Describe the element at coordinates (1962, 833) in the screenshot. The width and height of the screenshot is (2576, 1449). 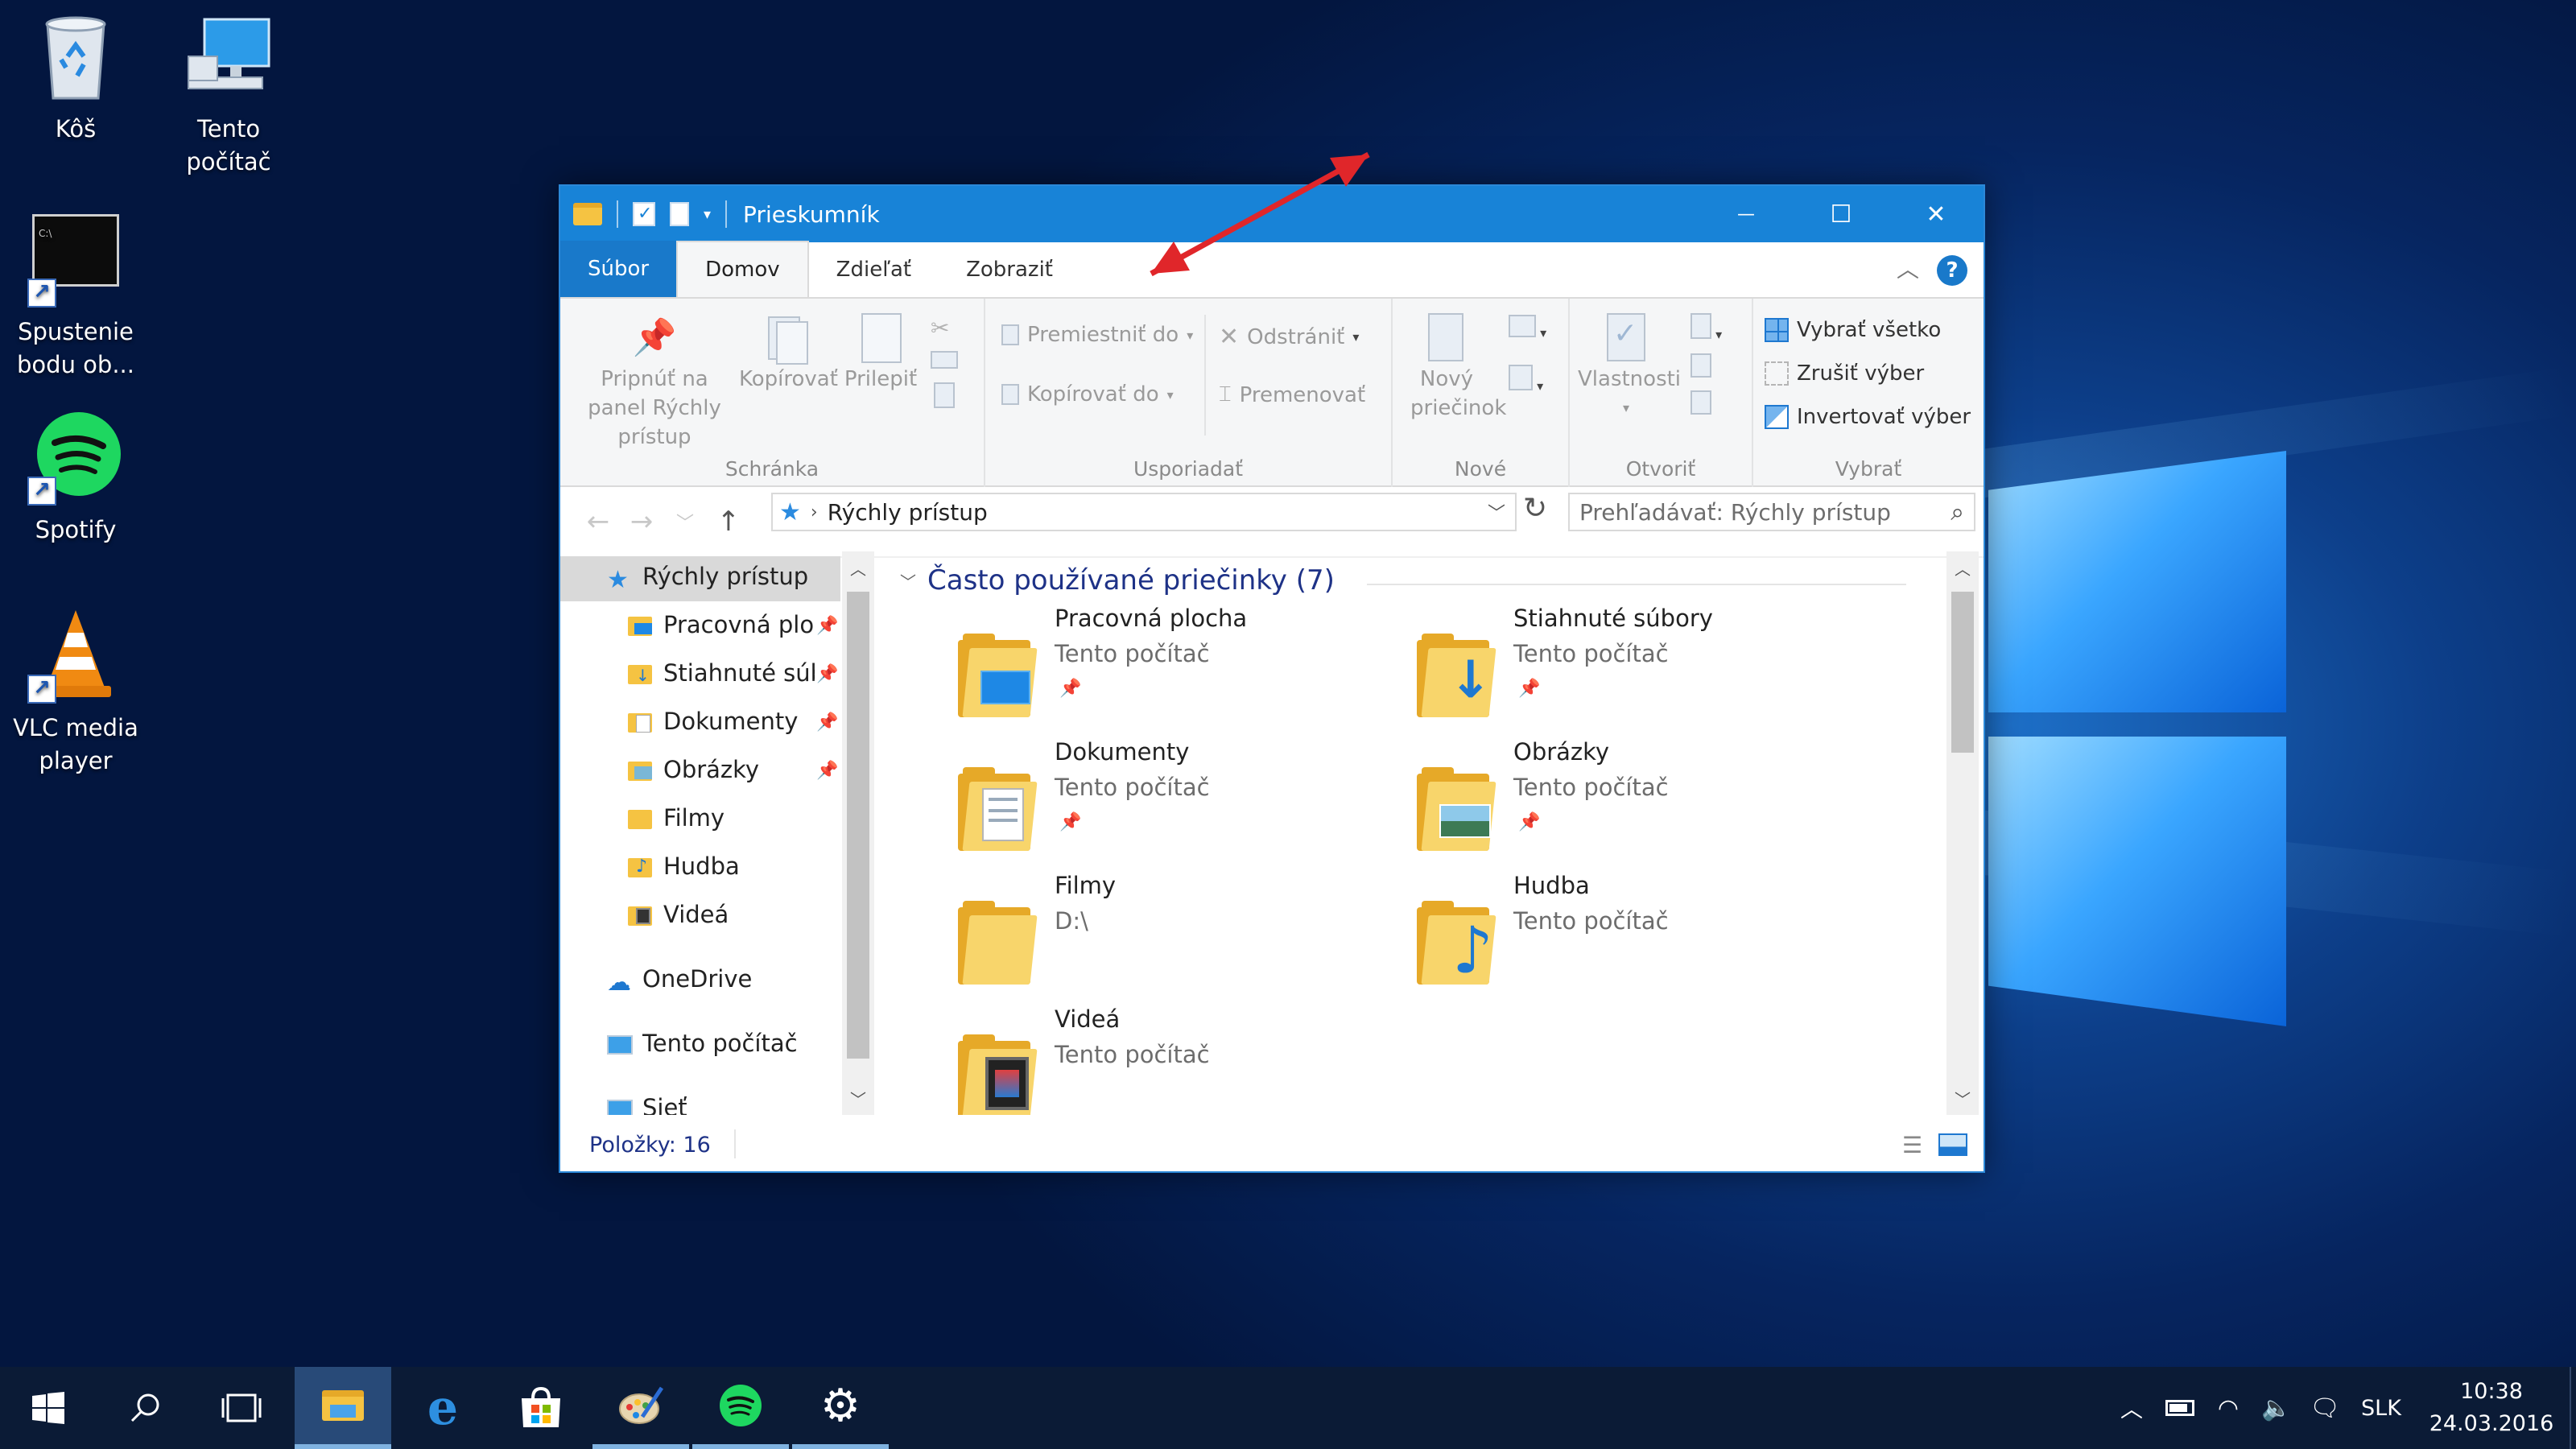
I see `content-scrollbar: ︿ ﹀` at that location.